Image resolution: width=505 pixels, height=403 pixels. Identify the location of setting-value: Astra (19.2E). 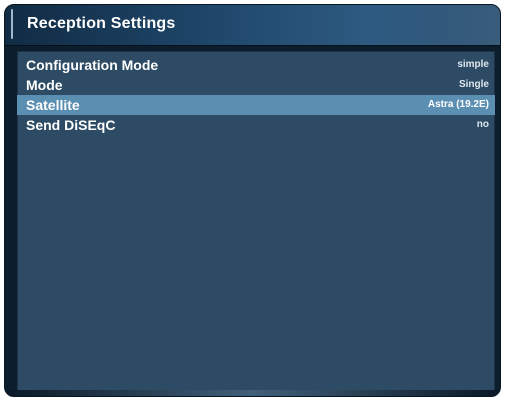
(458, 104).